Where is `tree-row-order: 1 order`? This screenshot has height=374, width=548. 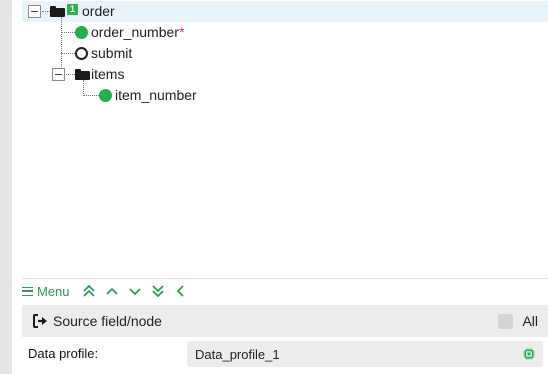
tree-row-order: 1 order is located at coordinates (285, 11).